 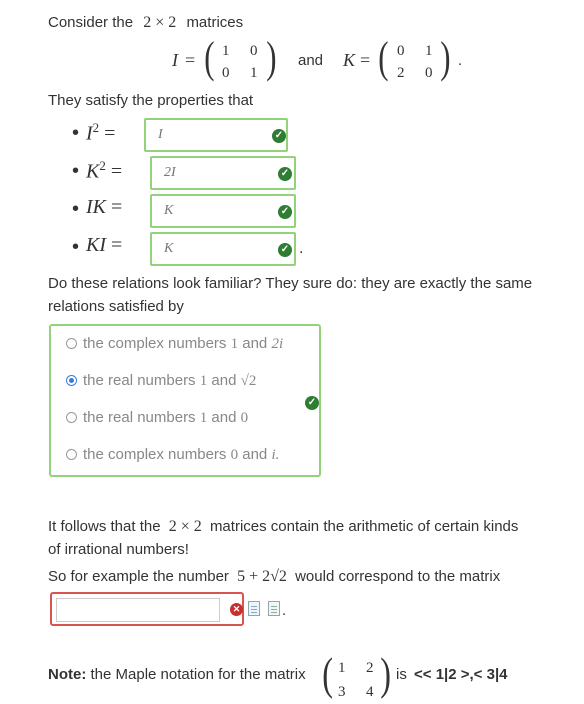 I want to click on note-text: the Maple notation for the matrix, so click(x=198, y=674).